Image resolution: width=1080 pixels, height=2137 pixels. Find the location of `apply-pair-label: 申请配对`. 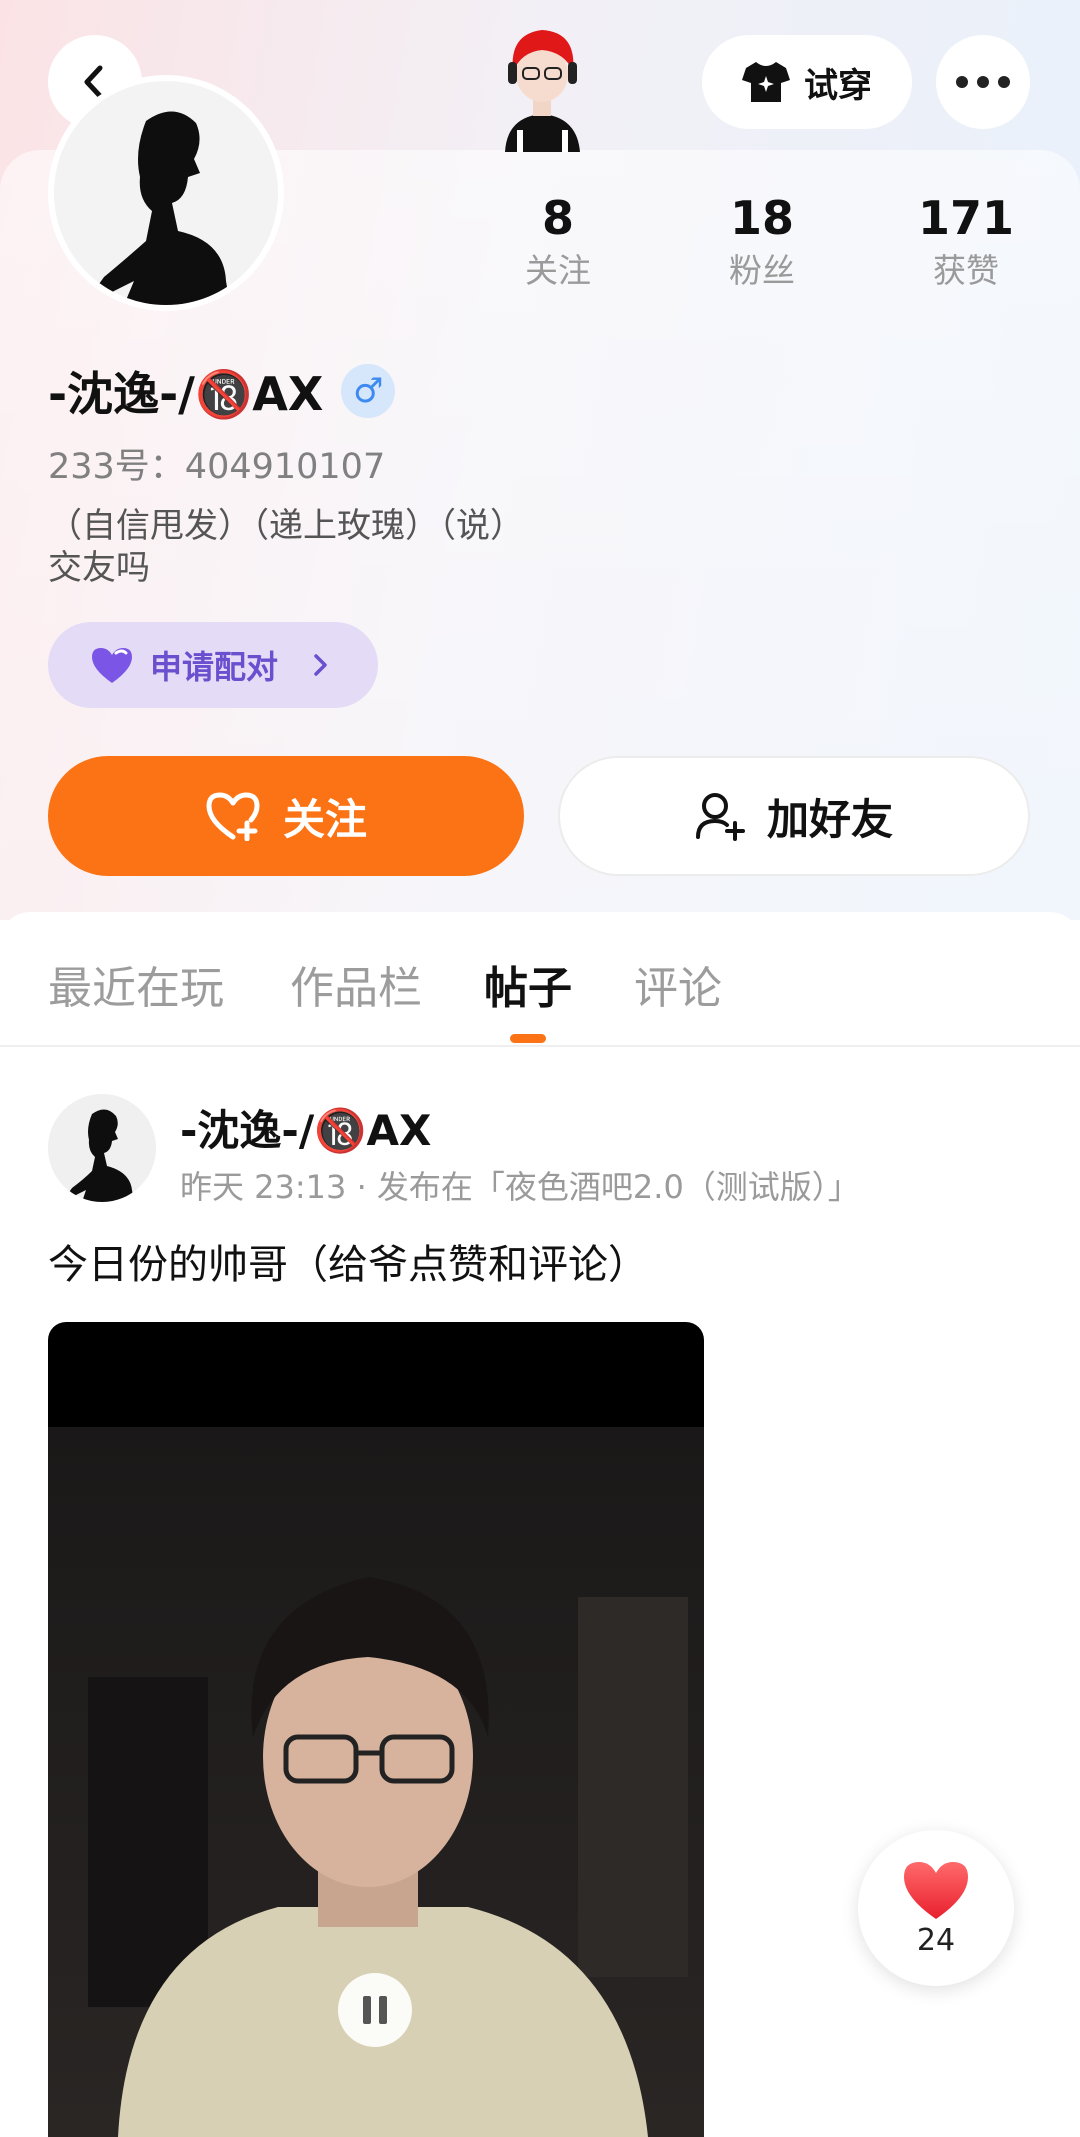

apply-pair-label: 申请配对 is located at coordinates (214, 667).